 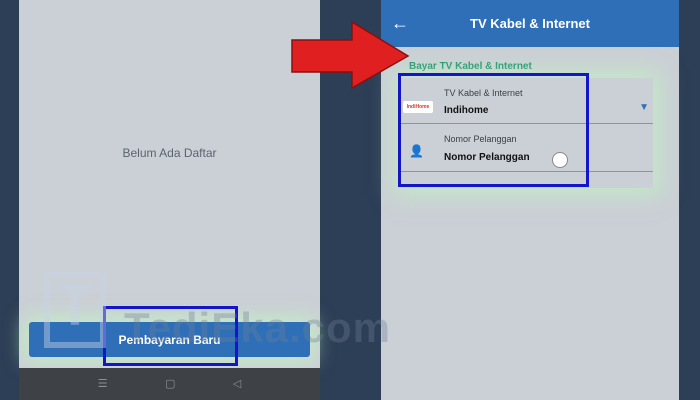 I want to click on empty-list-text: Belum Ada Daftar, so click(x=169, y=153).